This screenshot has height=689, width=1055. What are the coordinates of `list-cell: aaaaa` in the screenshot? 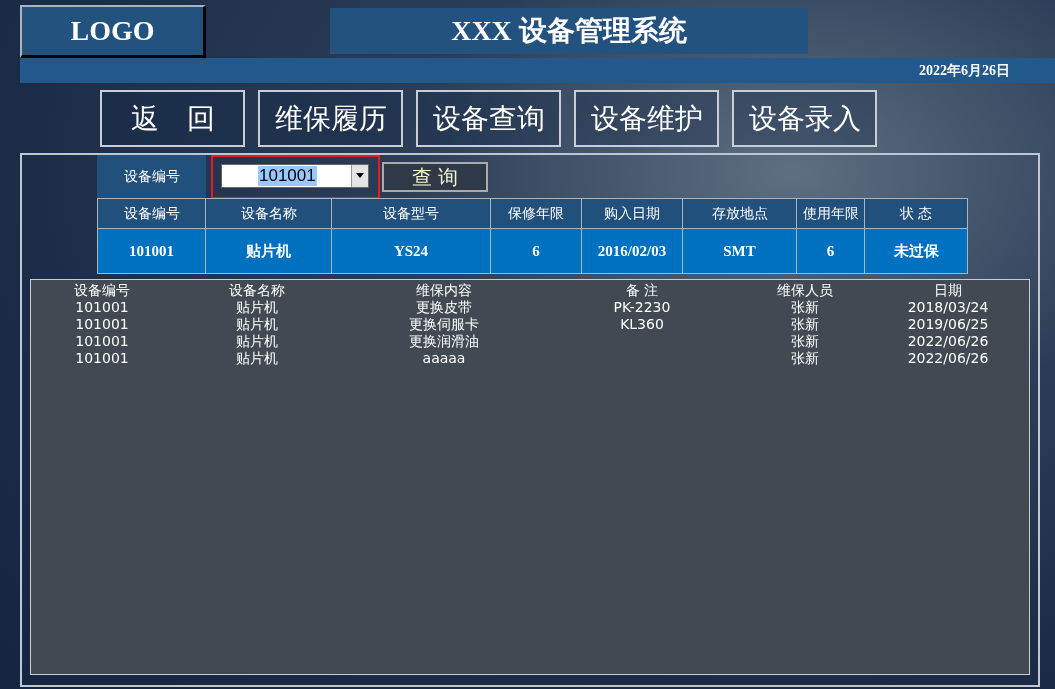 It's located at (444, 358).